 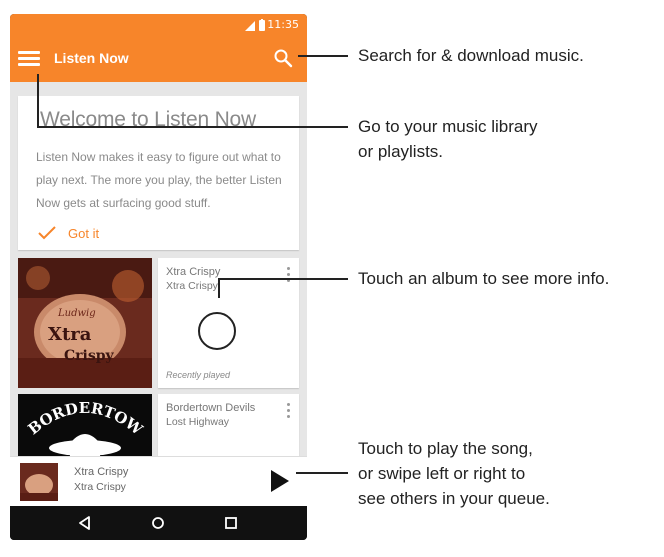 What do you see at coordinates (442, 473) in the screenshot?
I see `callout-play-line2: or swipe left or right to` at bounding box center [442, 473].